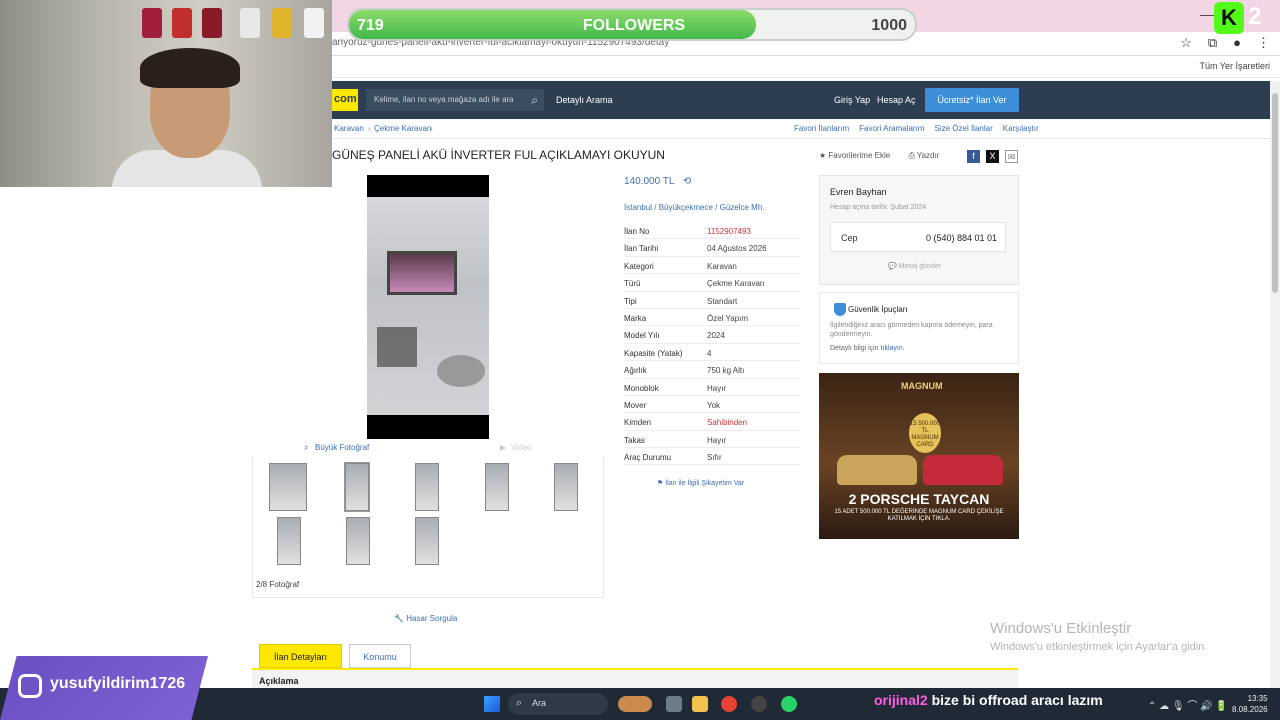 The image size is (1280, 720). What do you see at coordinates (704, 483) in the screenshot?
I see `complain-link: İlan ile İlgili Şikayetim Var` at bounding box center [704, 483].